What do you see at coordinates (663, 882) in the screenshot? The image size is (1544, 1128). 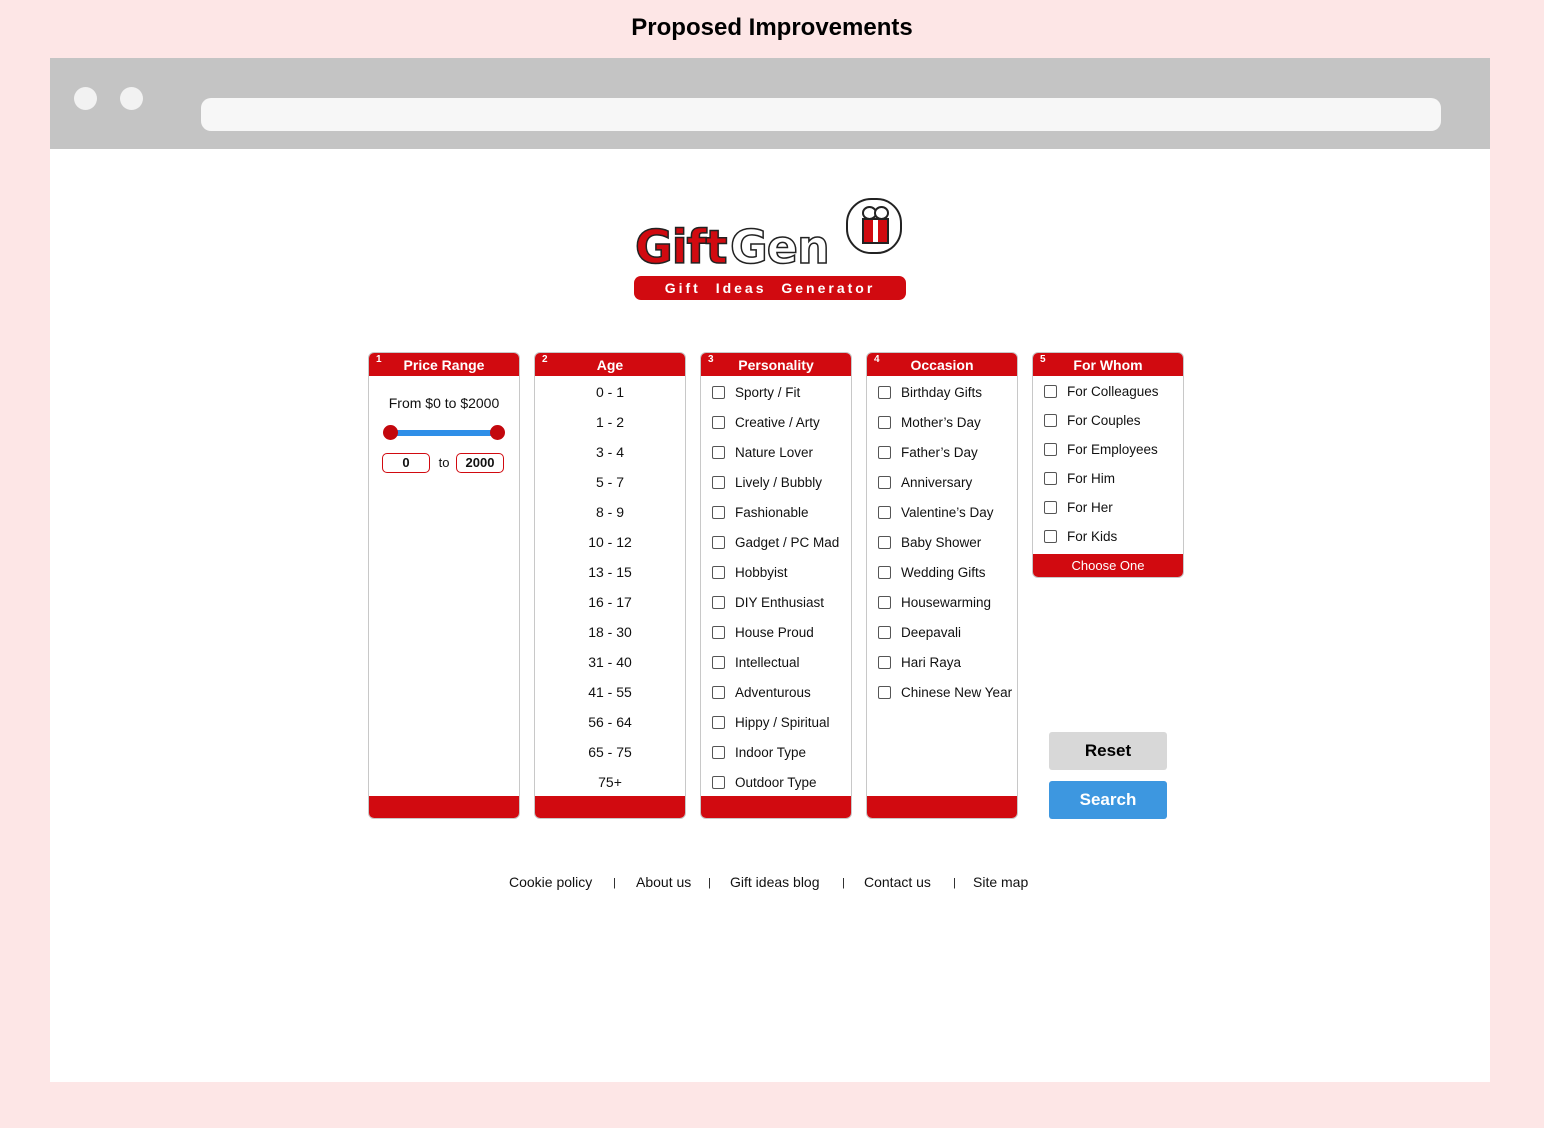 I see `footer-link-about-us: About us` at bounding box center [663, 882].